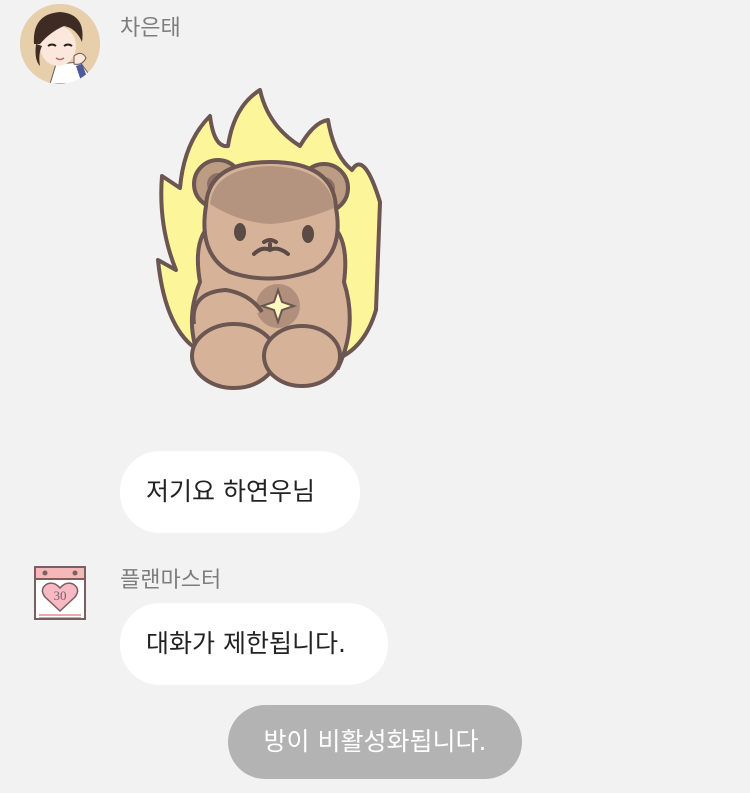 This screenshot has height=793, width=750. What do you see at coordinates (171, 580) in the screenshot?
I see `sender-name: 플랜마스터` at bounding box center [171, 580].